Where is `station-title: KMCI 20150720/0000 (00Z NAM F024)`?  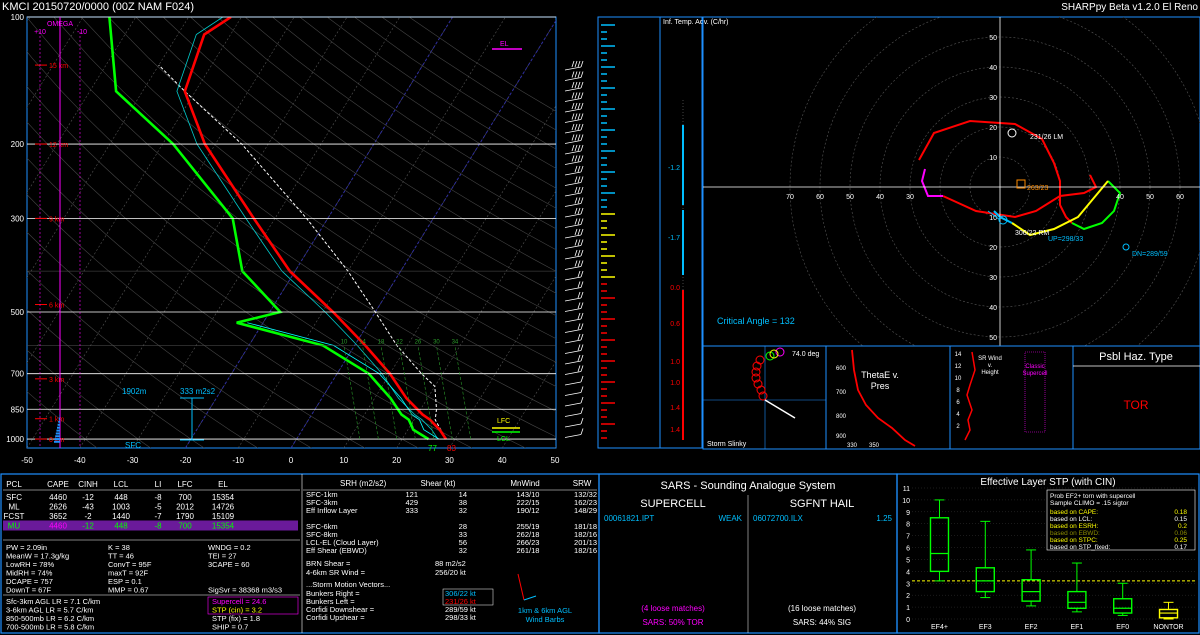
station-title: KMCI 20150720/0000 (00Z NAM F024) is located at coordinates (98, 7).